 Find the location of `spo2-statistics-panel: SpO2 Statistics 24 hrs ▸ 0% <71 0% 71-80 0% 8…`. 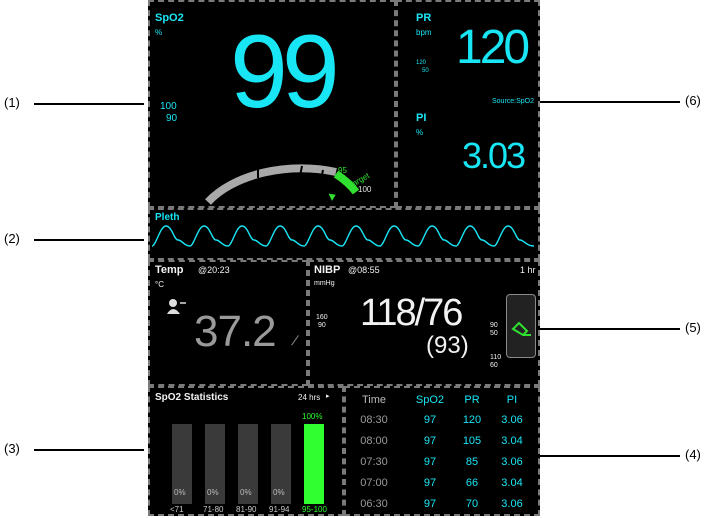

spo2-statistics-panel: SpO2 Statistics 24 hrs ▸ 0% <71 0% 71-80 0% 8… is located at coordinates (246, 451).